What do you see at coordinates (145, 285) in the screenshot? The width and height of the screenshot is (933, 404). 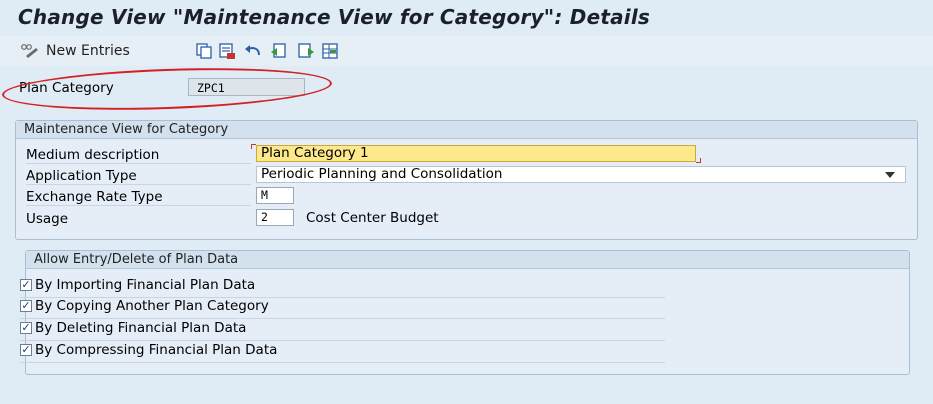 I see `checkbox-label: By Importing Financial Plan Data` at bounding box center [145, 285].